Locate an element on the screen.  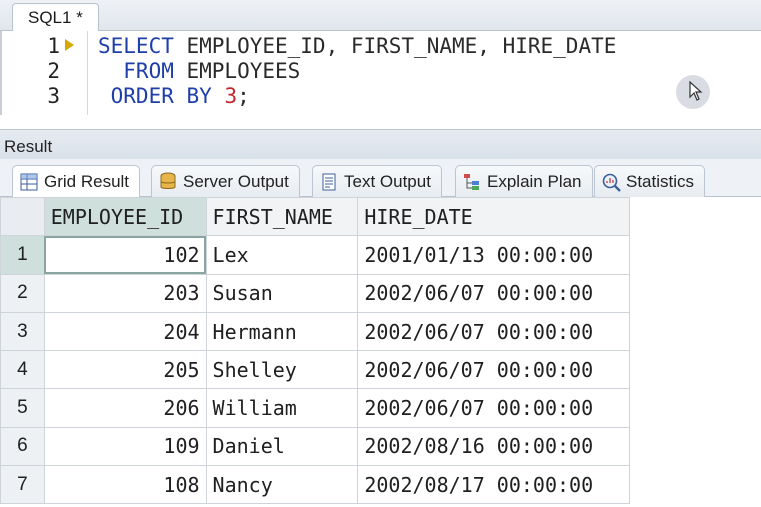
code-line: 2 FROM EMPLOYEES is located at coordinates (381, 71).